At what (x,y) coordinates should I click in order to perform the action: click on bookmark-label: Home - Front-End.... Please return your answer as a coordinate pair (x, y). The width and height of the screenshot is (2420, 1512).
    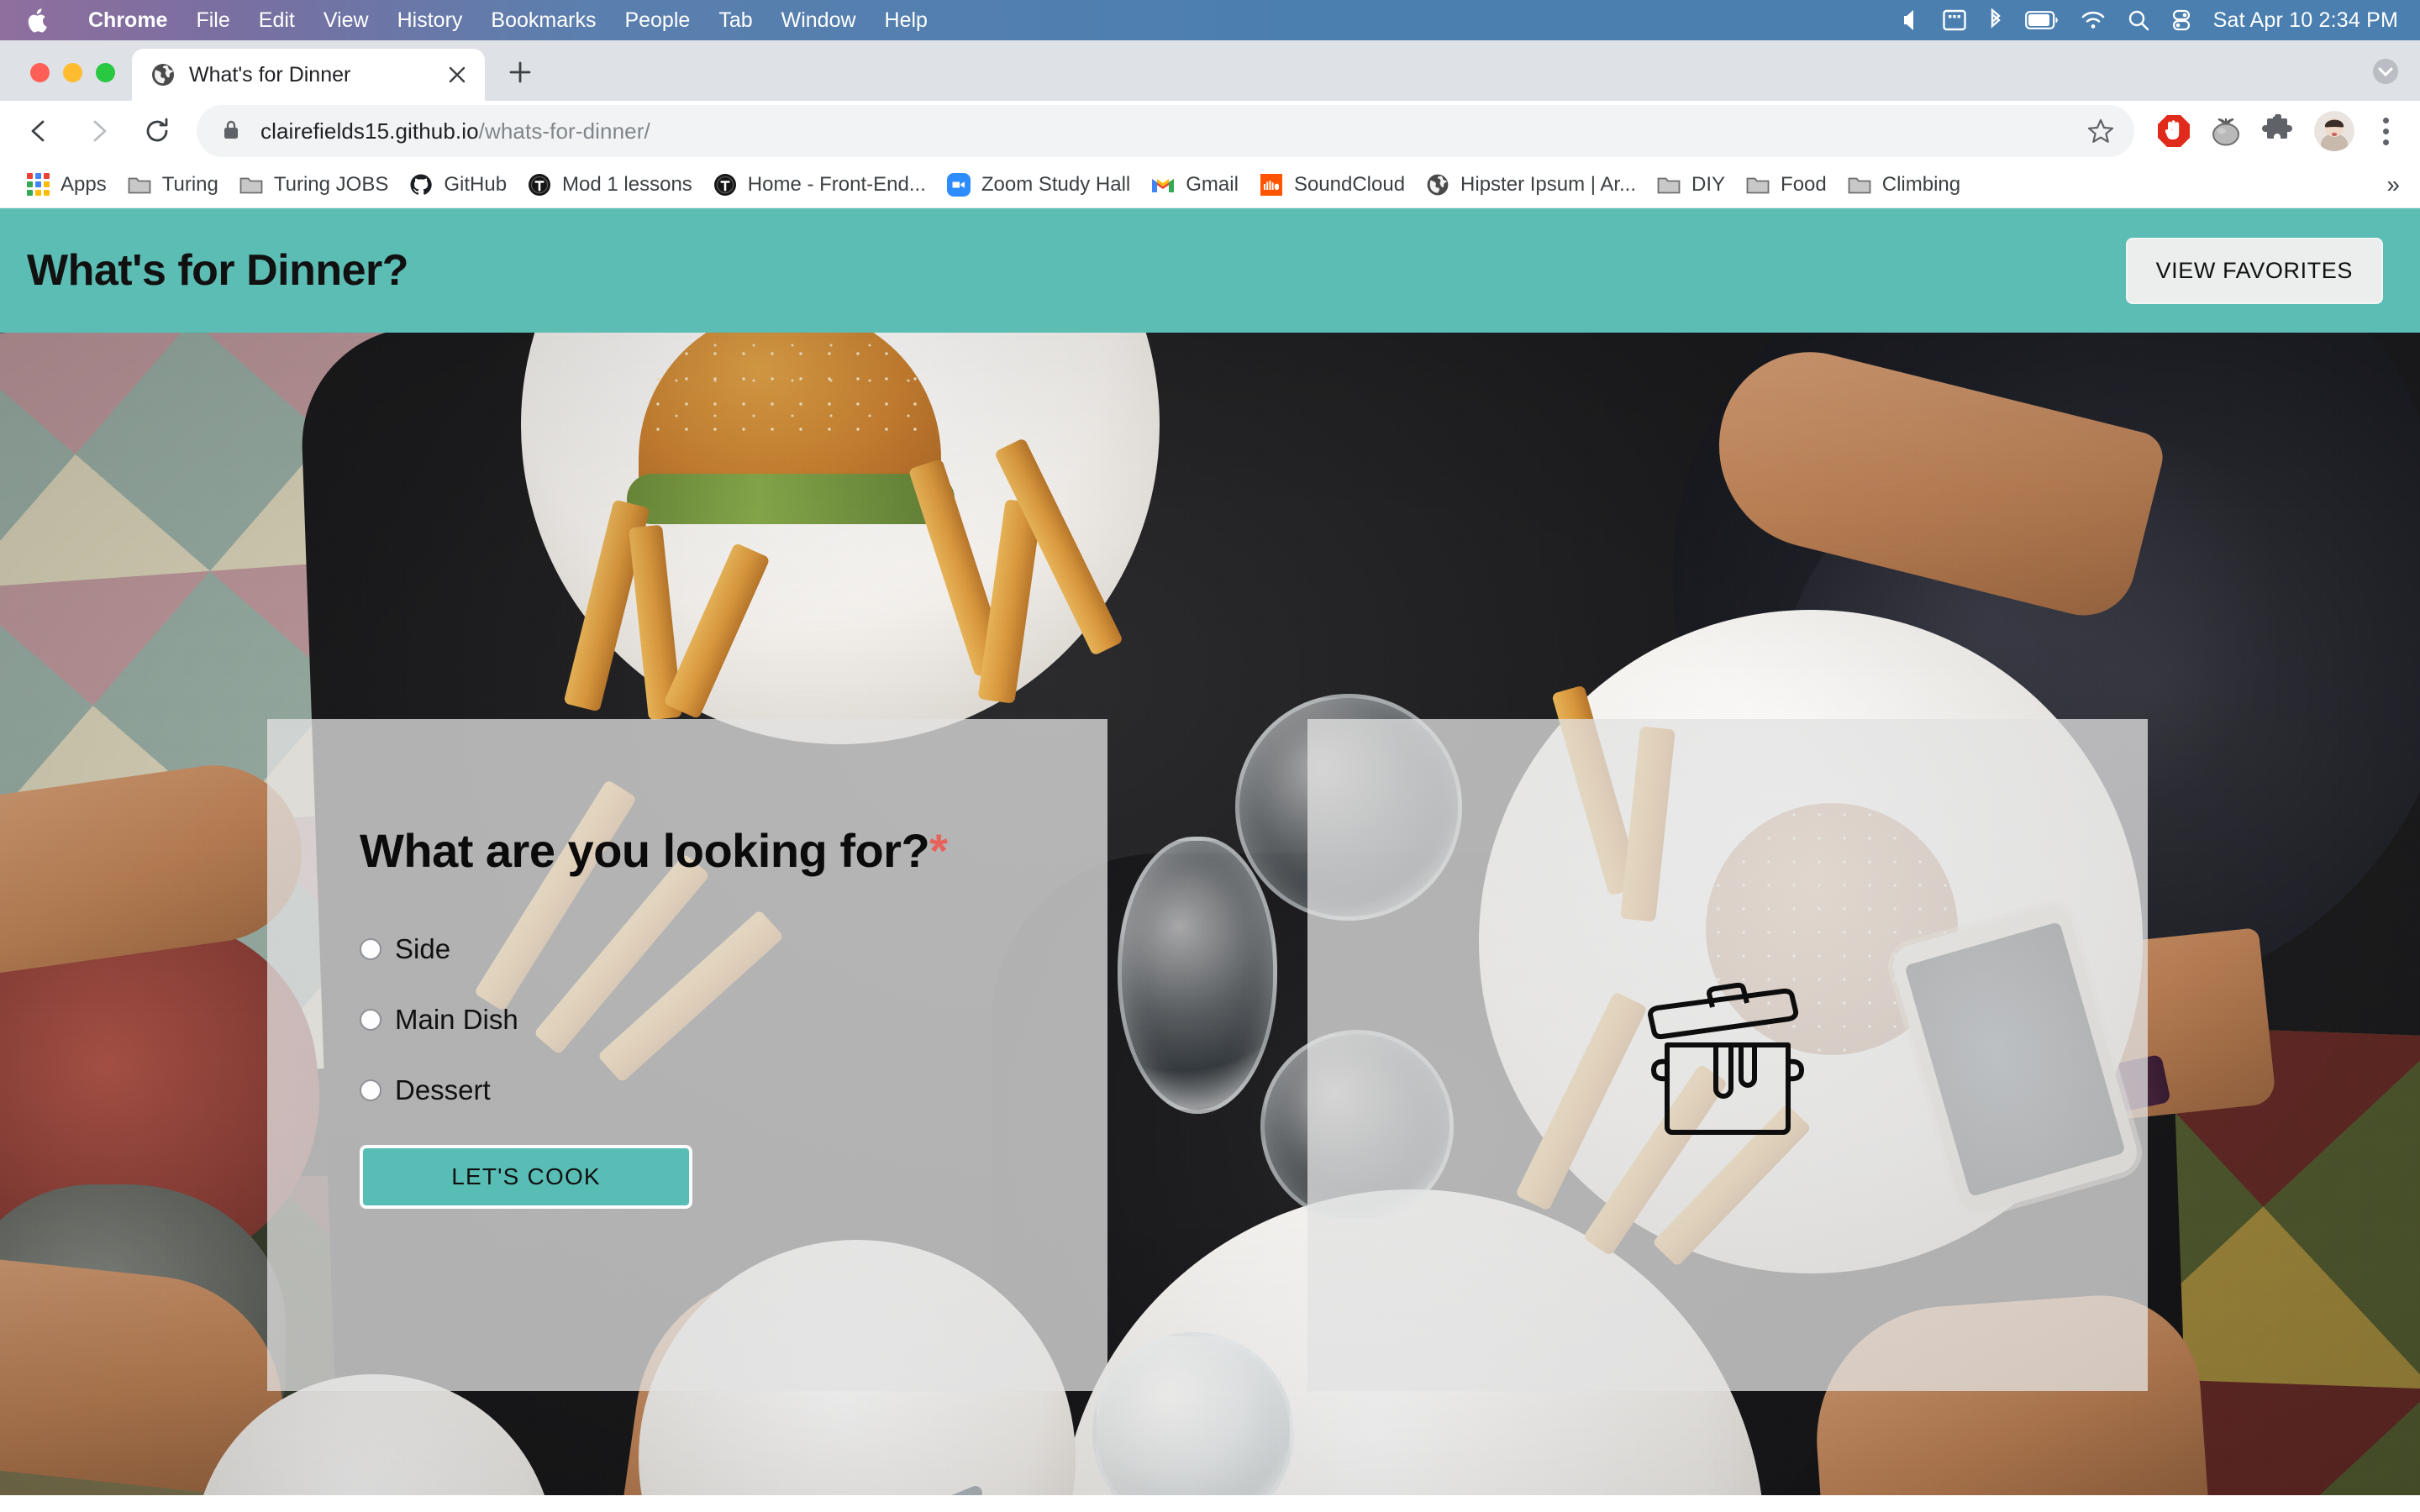
    Looking at the image, I should click on (837, 184).